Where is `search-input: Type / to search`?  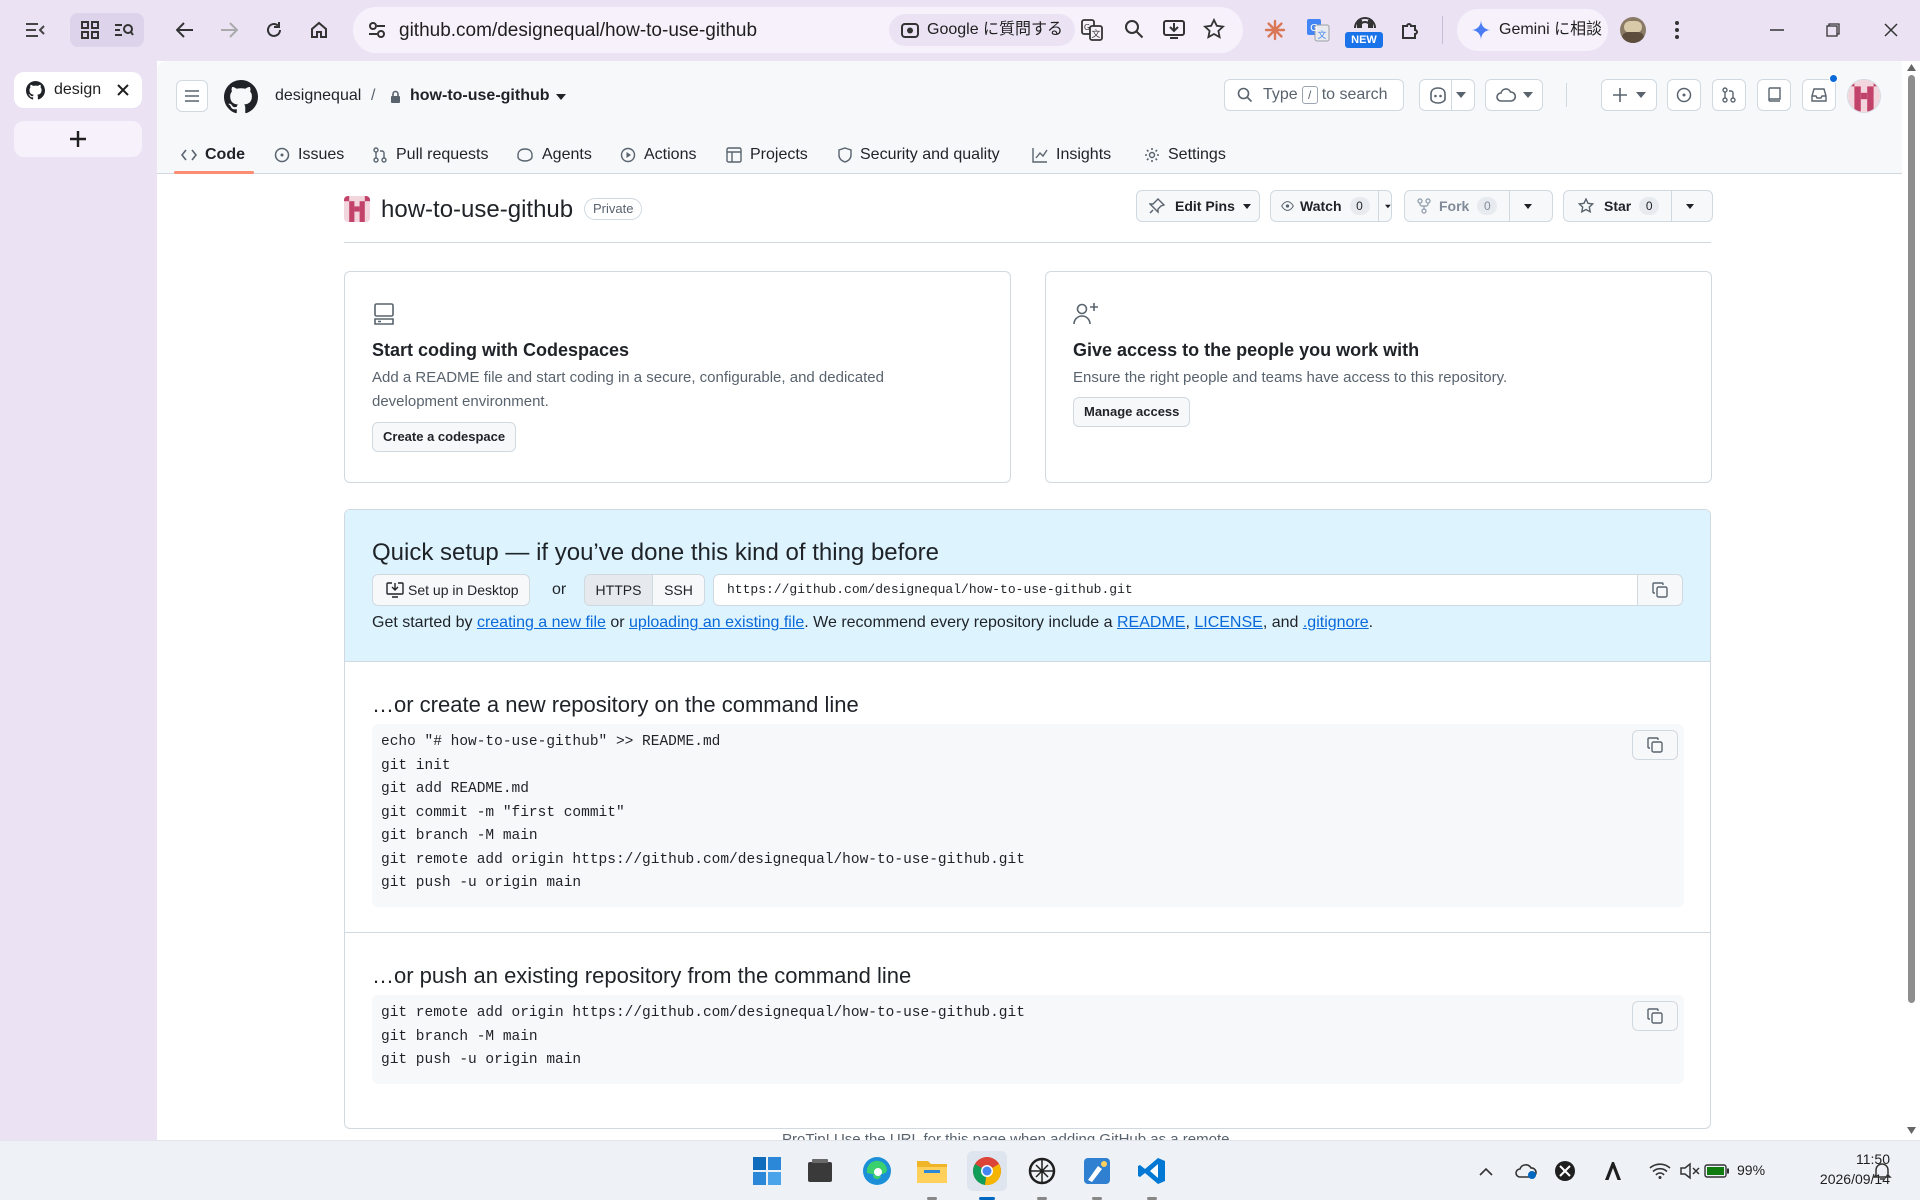 search-input: Type / to search is located at coordinates (1314, 95).